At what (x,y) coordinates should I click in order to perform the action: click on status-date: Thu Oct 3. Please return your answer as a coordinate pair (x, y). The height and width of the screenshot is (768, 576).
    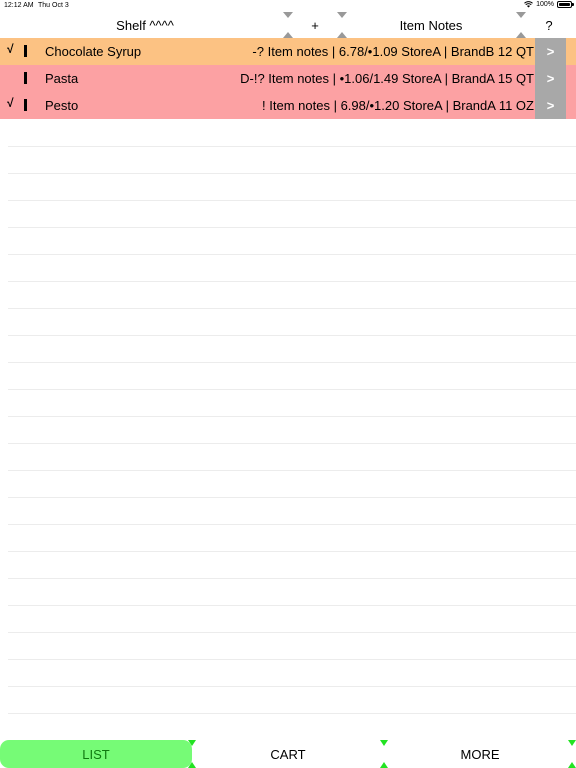
    Looking at the image, I should click on (53, 5).